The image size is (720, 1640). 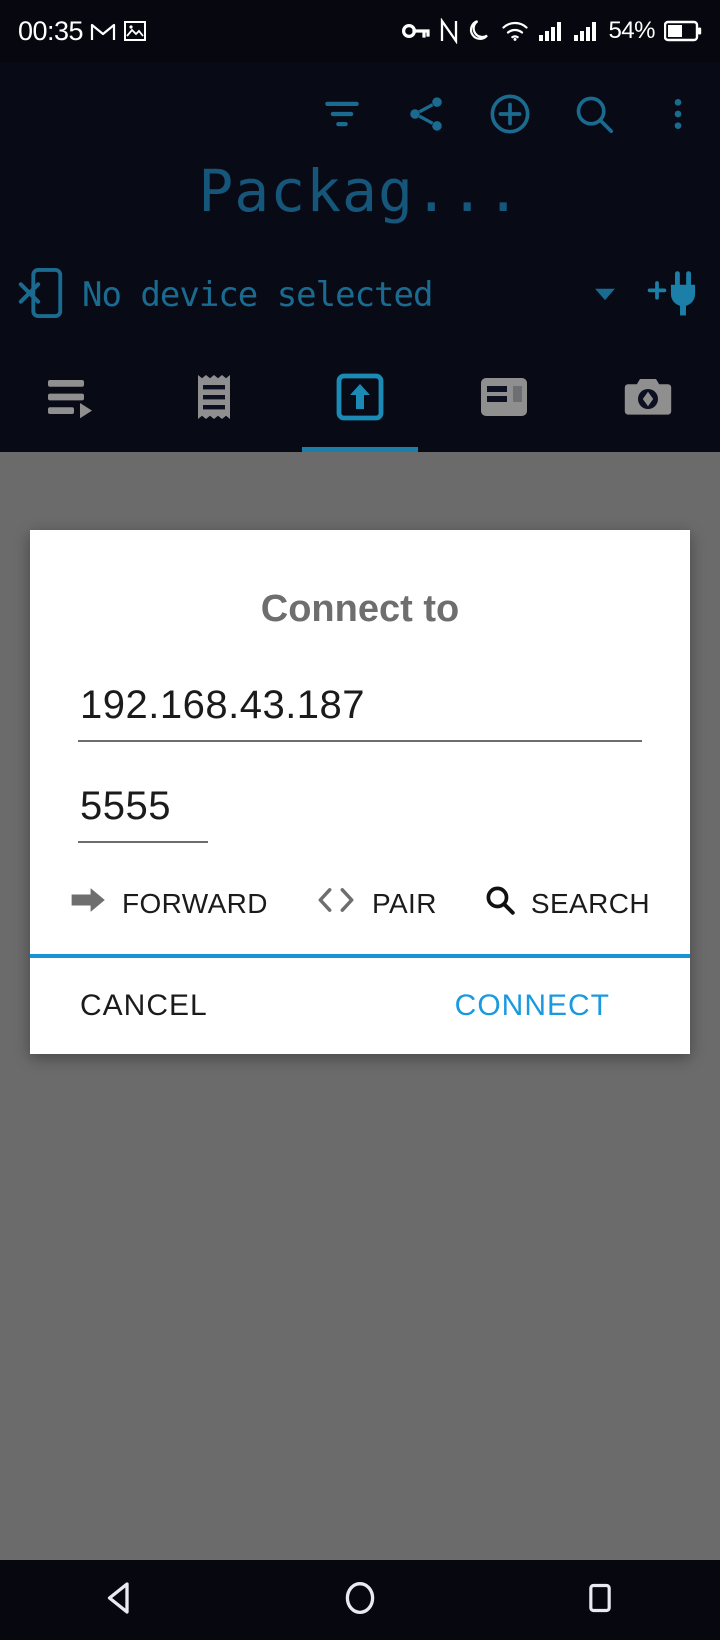 I want to click on search-button-label: SEARCH, so click(x=590, y=903).